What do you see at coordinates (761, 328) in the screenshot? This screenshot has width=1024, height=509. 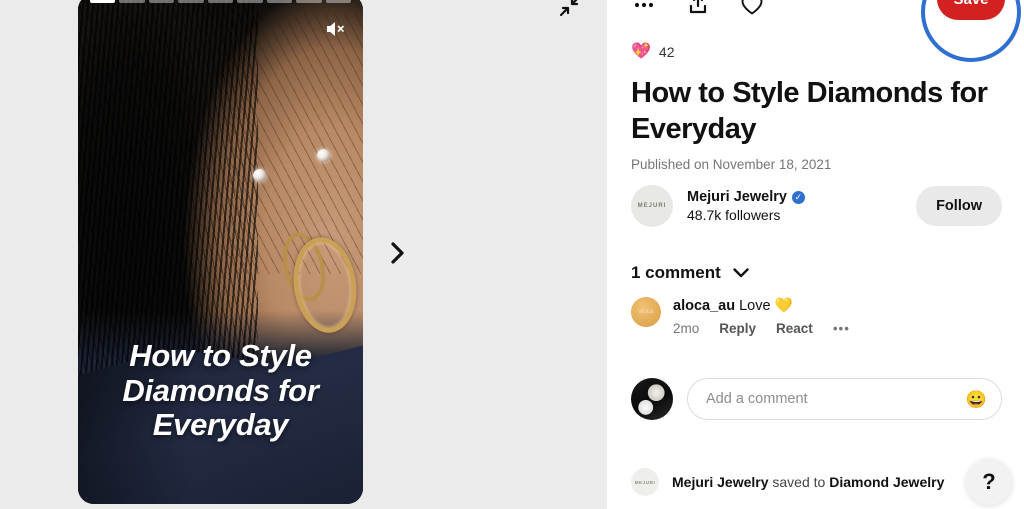 I see `comment-meta: 2mo Reply React •••` at bounding box center [761, 328].